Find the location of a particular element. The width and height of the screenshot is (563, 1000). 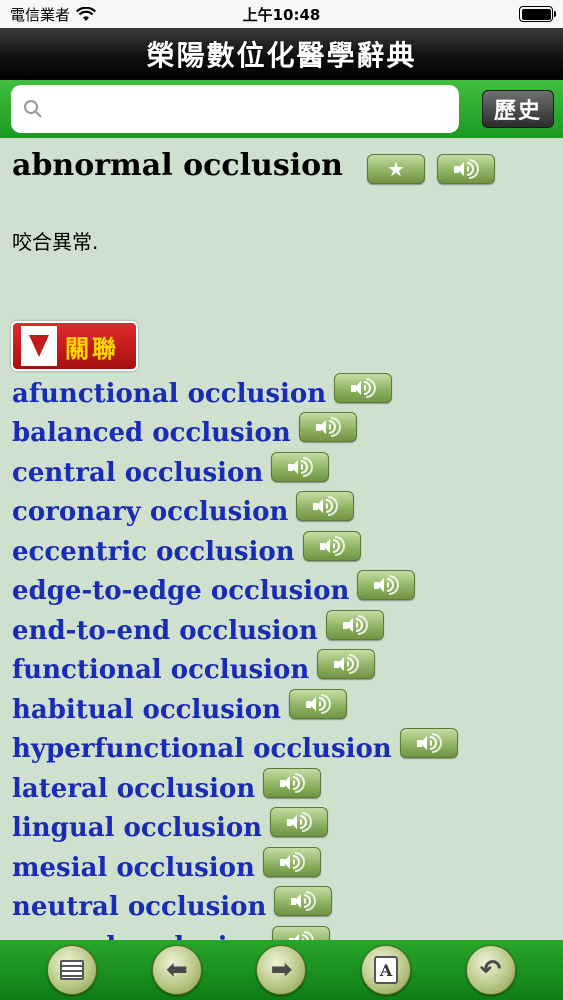

related-item: coronary occlusion is located at coordinates (287, 512).